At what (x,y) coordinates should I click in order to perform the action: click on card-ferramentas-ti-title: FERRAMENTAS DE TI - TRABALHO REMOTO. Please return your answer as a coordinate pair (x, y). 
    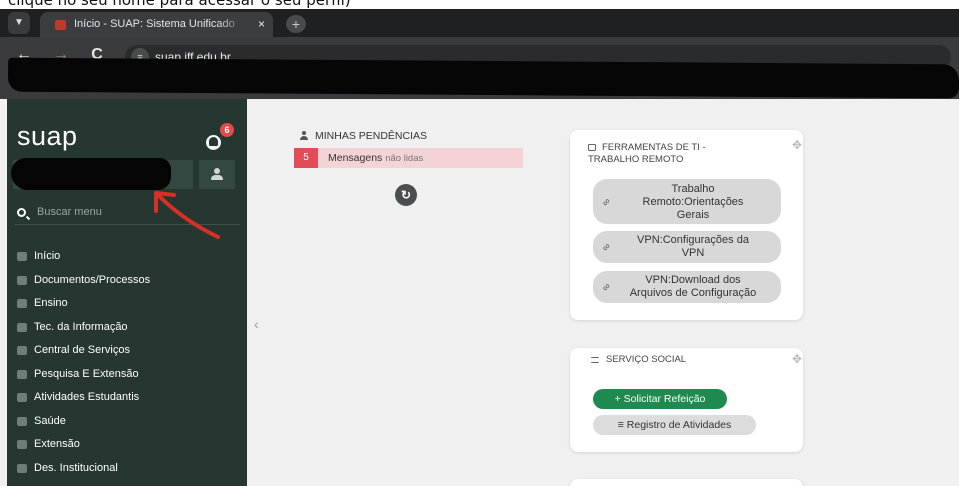
    Looking at the image, I should click on (647, 153).